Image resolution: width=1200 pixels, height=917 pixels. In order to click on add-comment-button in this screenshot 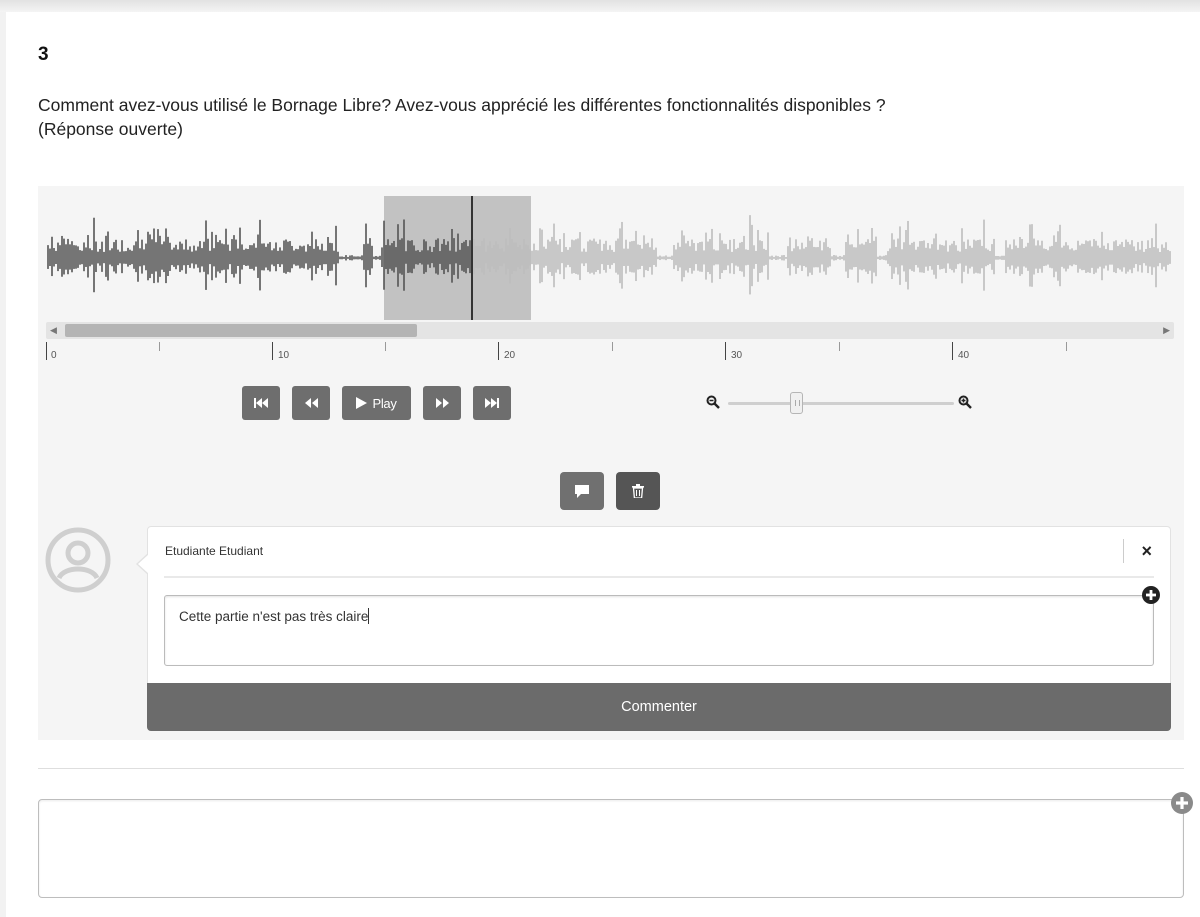, I will do `click(582, 491)`.